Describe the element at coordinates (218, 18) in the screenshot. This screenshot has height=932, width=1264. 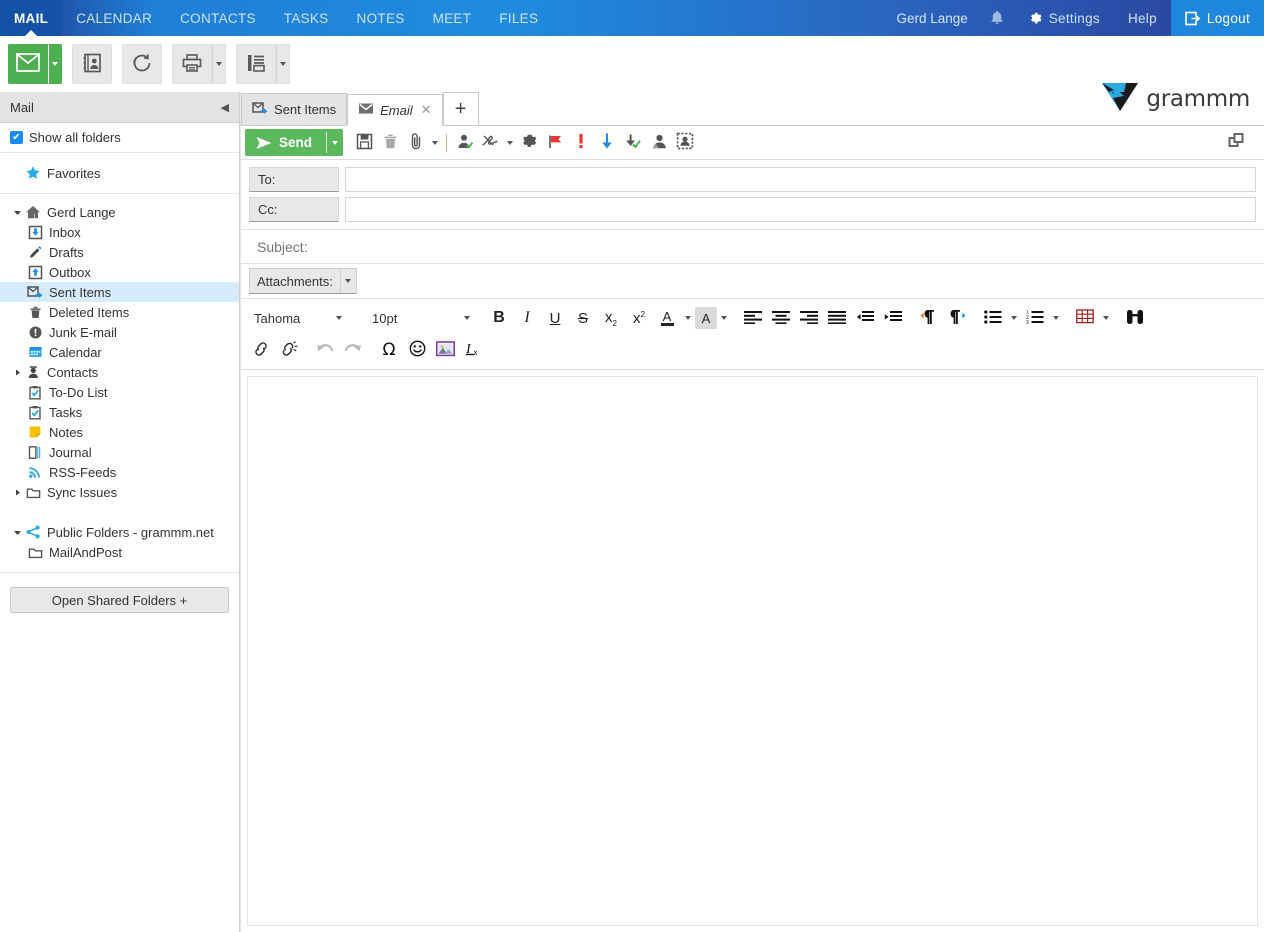
I see `nav-item-contacts: CONTACTS` at that location.